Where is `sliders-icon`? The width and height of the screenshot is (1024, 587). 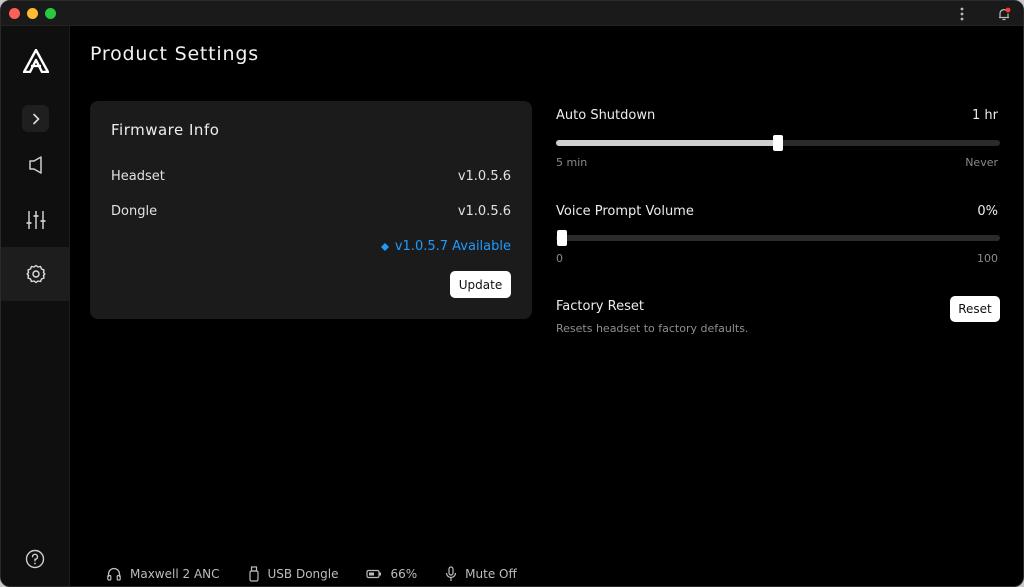
sliders-icon is located at coordinates (35, 220).